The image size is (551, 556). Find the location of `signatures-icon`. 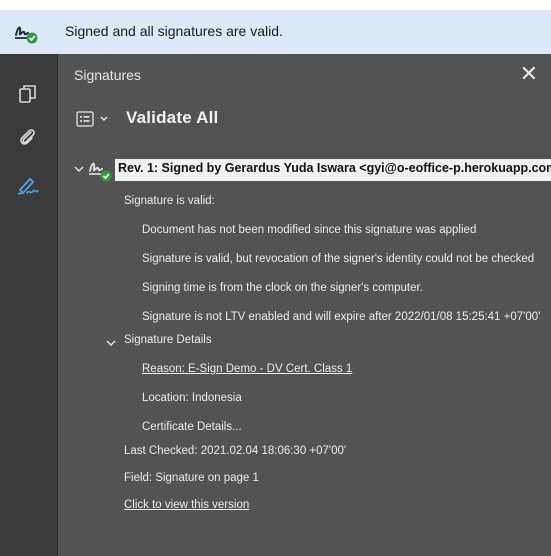

signatures-icon is located at coordinates (28, 186).